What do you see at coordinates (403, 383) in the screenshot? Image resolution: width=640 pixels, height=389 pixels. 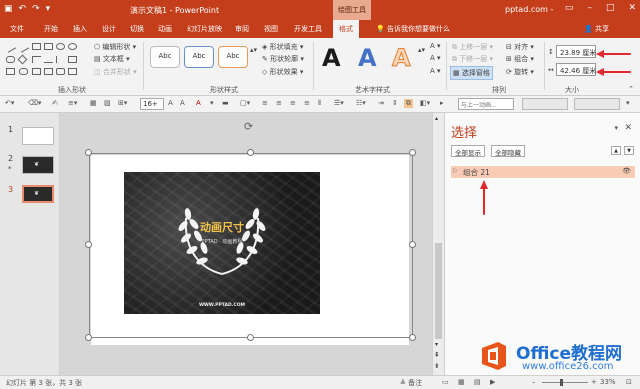 I see `notes-icon: ≜` at bounding box center [403, 383].